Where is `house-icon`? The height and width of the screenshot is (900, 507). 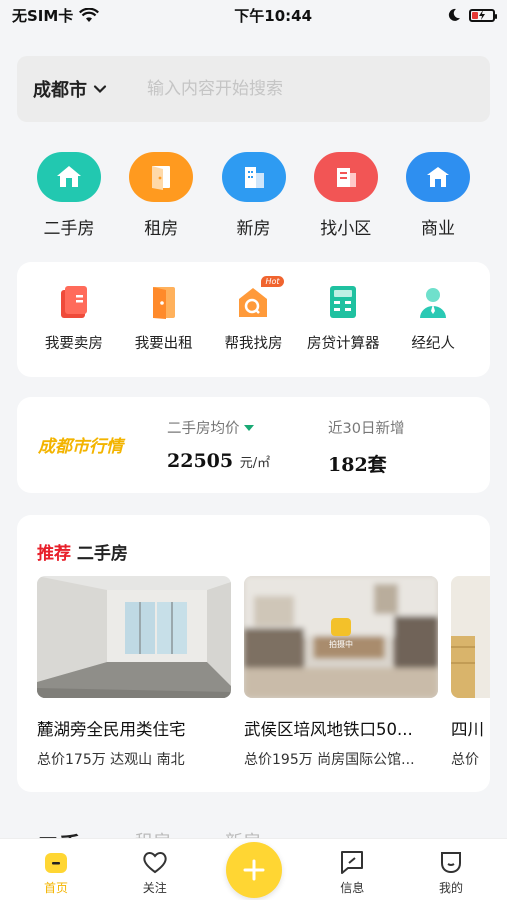
house-icon is located at coordinates (69, 177).